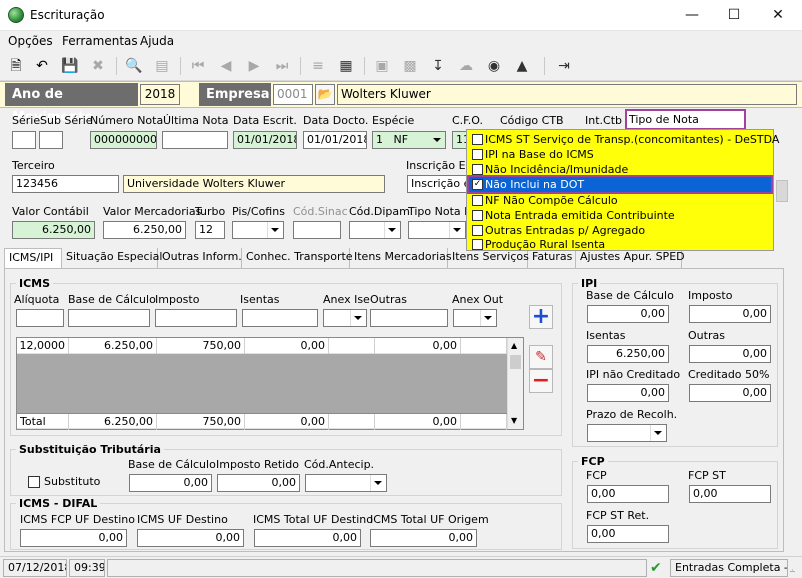 The image size is (802, 578). Describe the element at coordinates (109, 318) in the screenshot. I see `base-calculo-field` at that location.